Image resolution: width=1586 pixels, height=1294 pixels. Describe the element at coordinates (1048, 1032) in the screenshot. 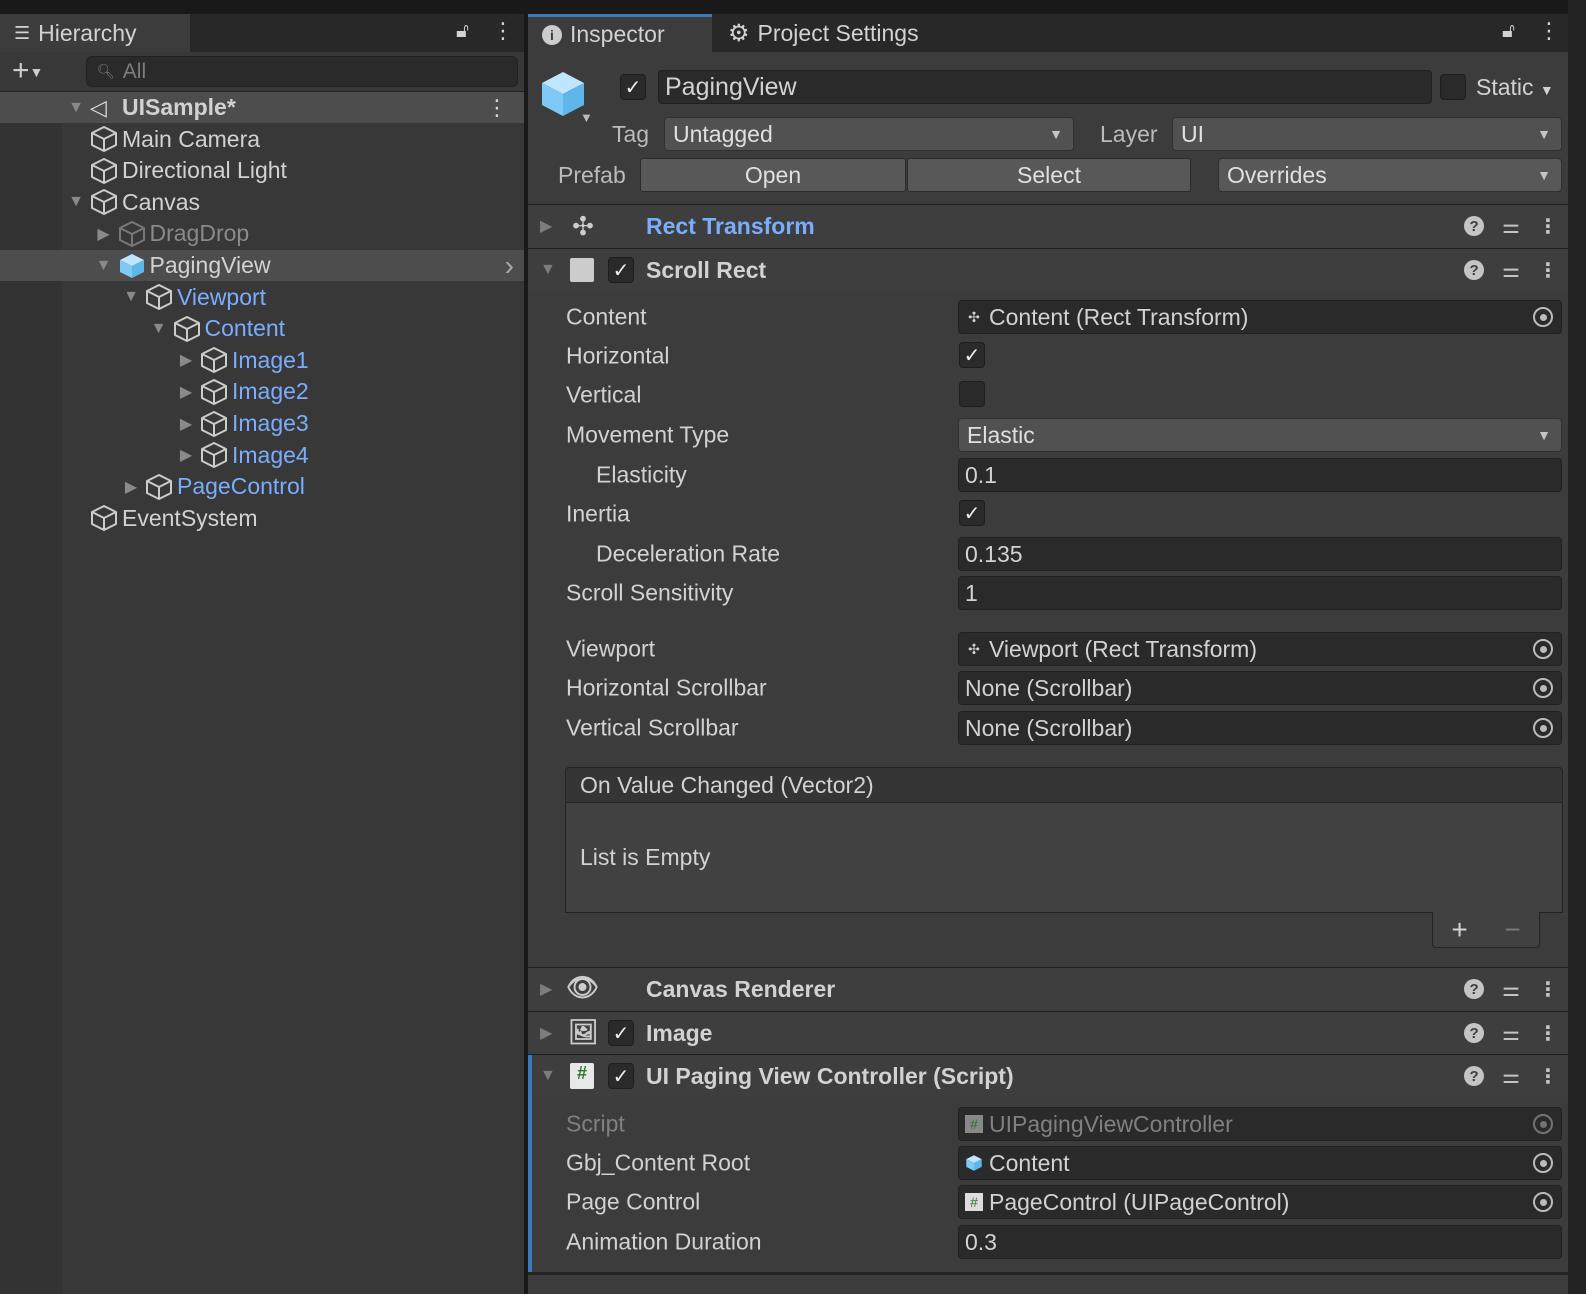

I see `component-image: ▶ 🖼︎ ✓ Image ? ⚌ ⋮` at that location.